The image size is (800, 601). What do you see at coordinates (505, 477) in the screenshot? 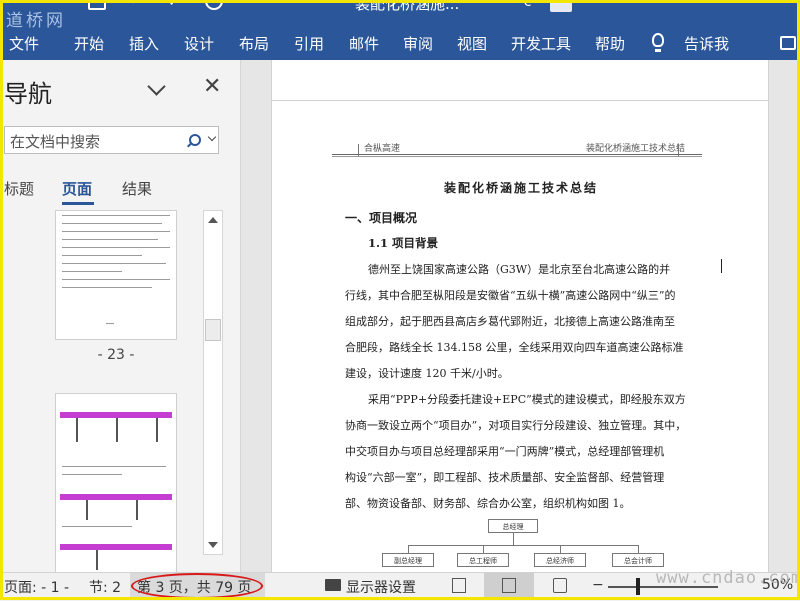
I see `paragraph-line: 构设“六部一室”，即工程部、技术质量部、安全监督部、经营管理` at bounding box center [505, 477].